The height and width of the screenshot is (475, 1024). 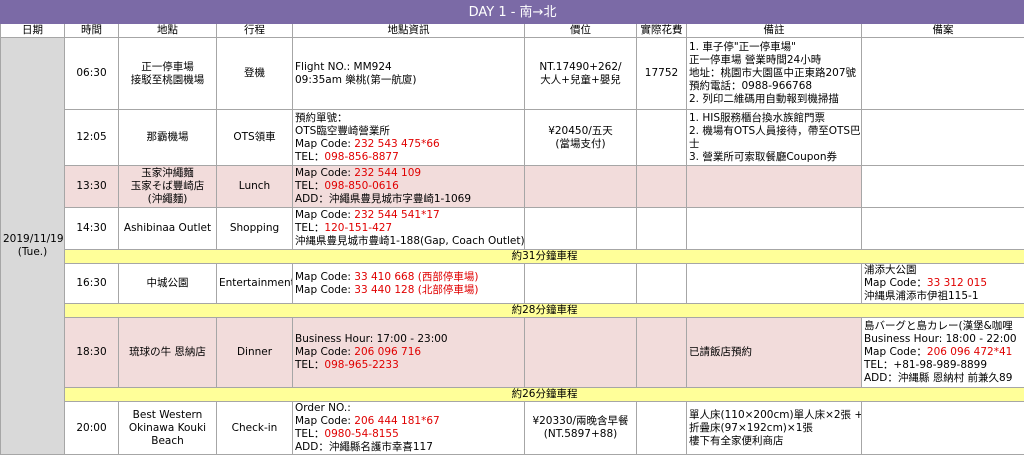 What do you see at coordinates (167, 428) in the screenshot?
I see `place-cell: Best Western Okinawa Kouki Beach` at bounding box center [167, 428].